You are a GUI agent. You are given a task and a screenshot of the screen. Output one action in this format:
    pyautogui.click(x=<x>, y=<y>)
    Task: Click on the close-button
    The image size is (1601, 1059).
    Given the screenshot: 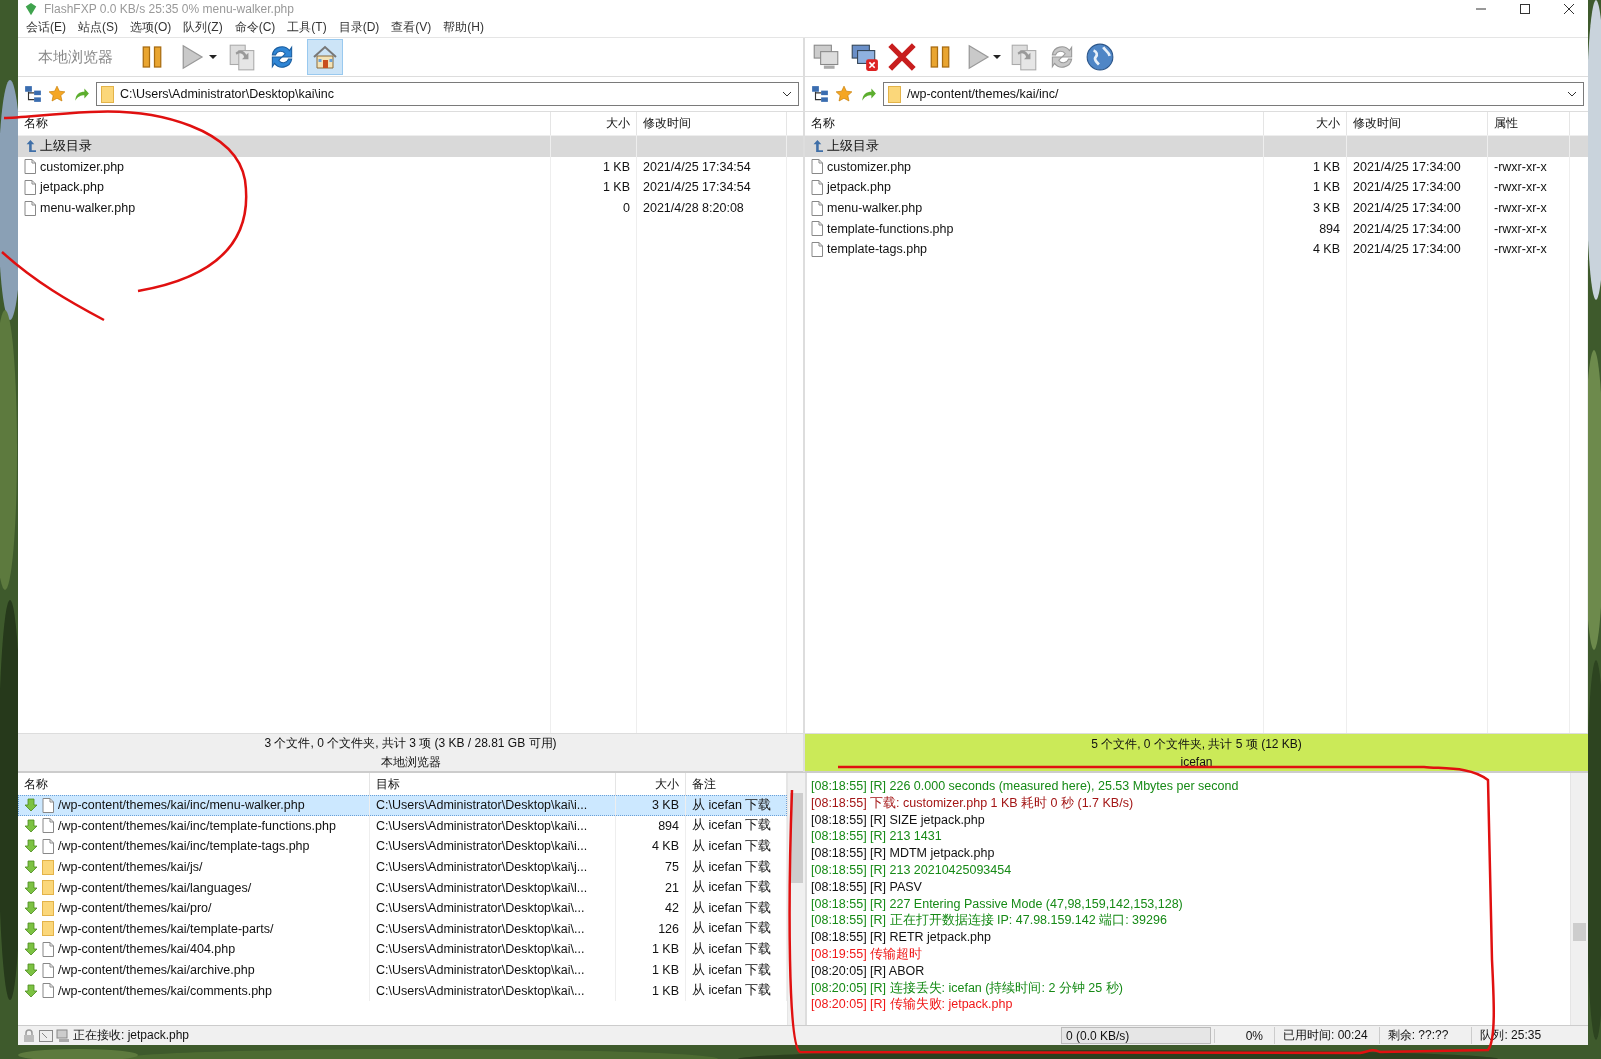 What is the action you would take?
    pyautogui.click(x=1569, y=9)
    